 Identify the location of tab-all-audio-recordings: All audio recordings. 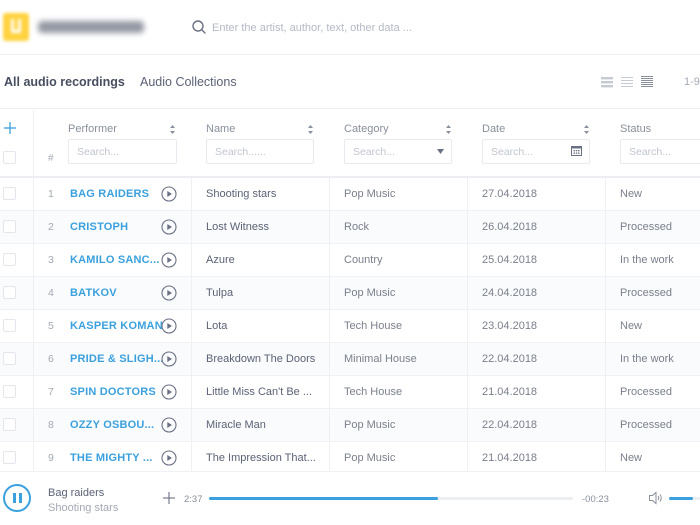
(64, 82).